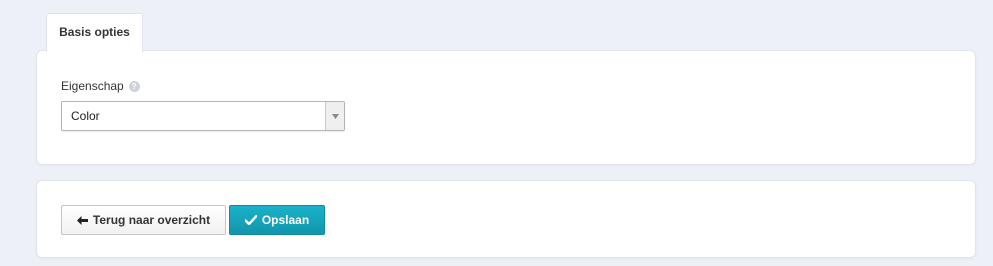  I want to click on save-button-label: Opslaan, so click(285, 220).